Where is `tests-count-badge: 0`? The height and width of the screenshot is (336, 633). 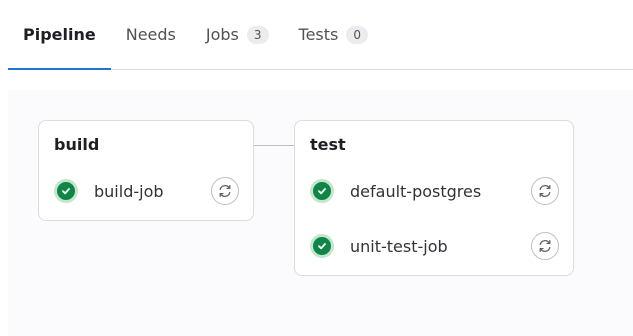
tests-count-badge: 0 is located at coordinates (357, 34).